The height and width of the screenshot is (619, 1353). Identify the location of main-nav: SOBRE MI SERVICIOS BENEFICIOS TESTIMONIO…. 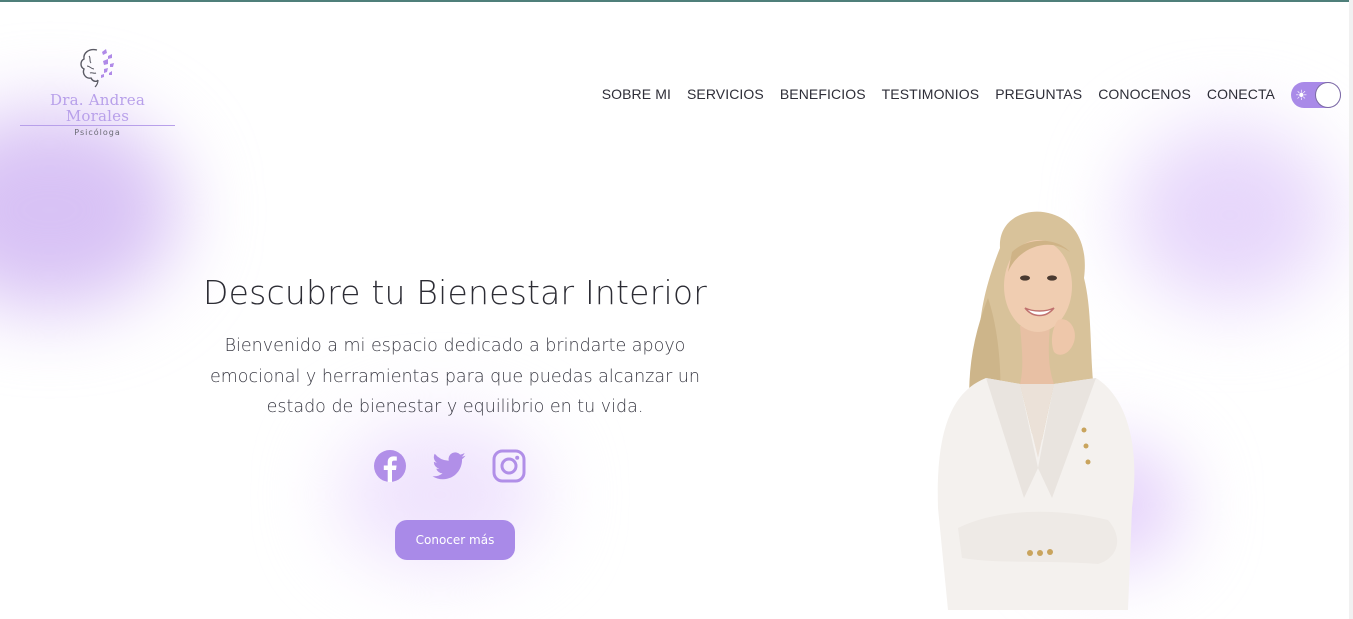
(938, 94).